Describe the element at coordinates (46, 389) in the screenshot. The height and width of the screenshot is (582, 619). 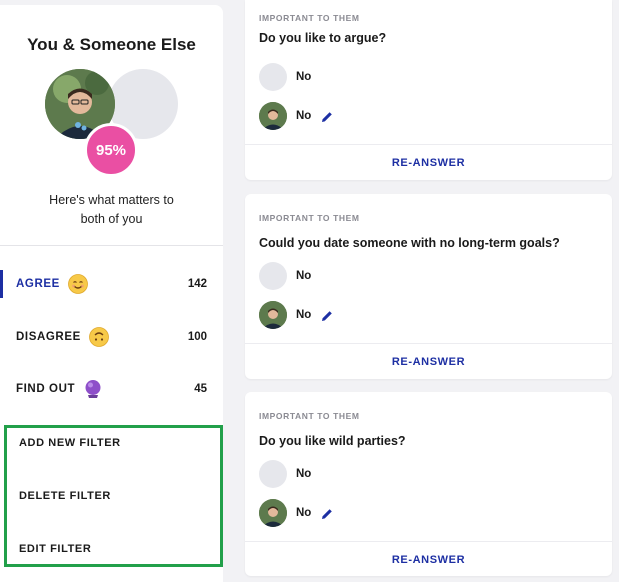
I see `category-label: FIND OUT` at that location.